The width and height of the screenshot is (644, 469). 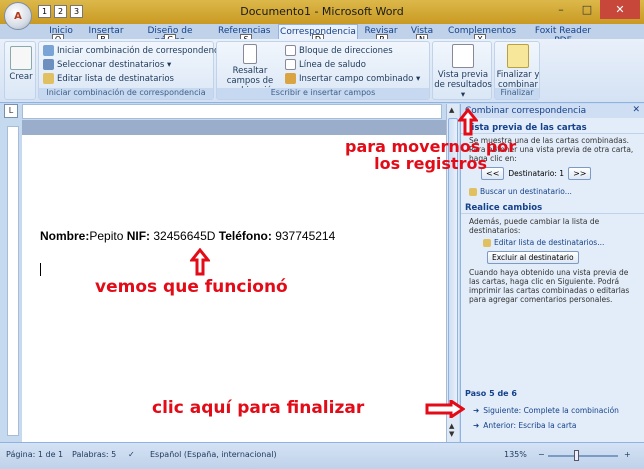 I want to click on text-cursor, so click(x=40, y=269).